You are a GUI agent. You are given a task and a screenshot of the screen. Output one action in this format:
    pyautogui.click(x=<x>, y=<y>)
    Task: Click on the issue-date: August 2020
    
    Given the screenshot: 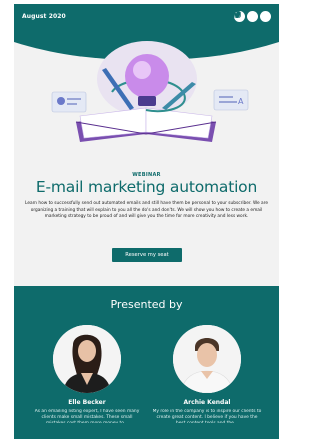 What is the action you would take?
    pyautogui.click(x=44, y=16)
    